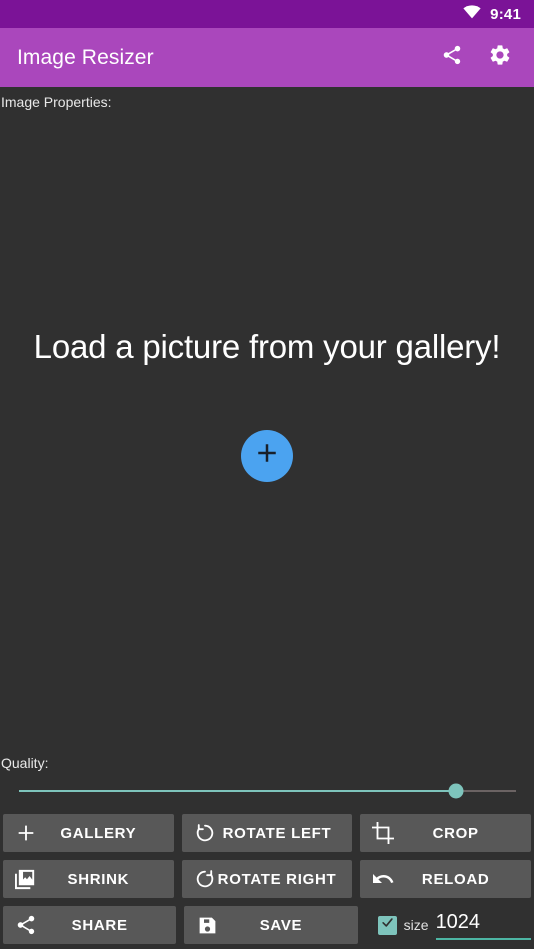 This screenshot has height=949, width=534. Describe the element at coordinates (455, 833) in the screenshot. I see `crop-button-label: CROP` at that location.